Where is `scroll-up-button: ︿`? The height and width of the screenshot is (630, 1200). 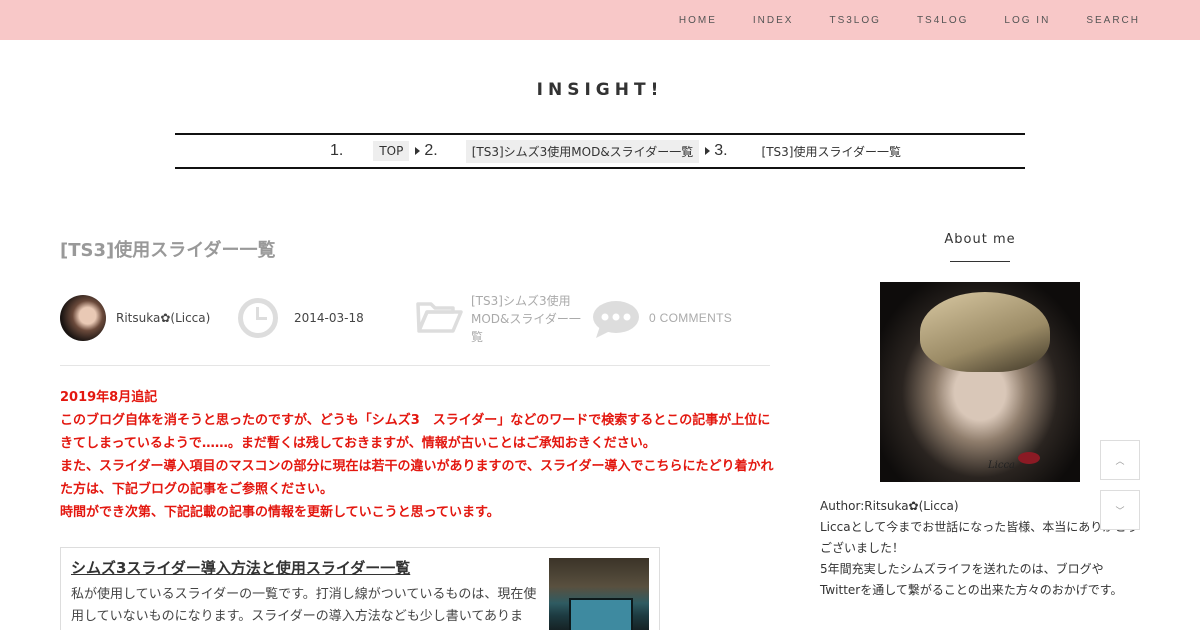 scroll-up-button: ︿ is located at coordinates (1120, 460).